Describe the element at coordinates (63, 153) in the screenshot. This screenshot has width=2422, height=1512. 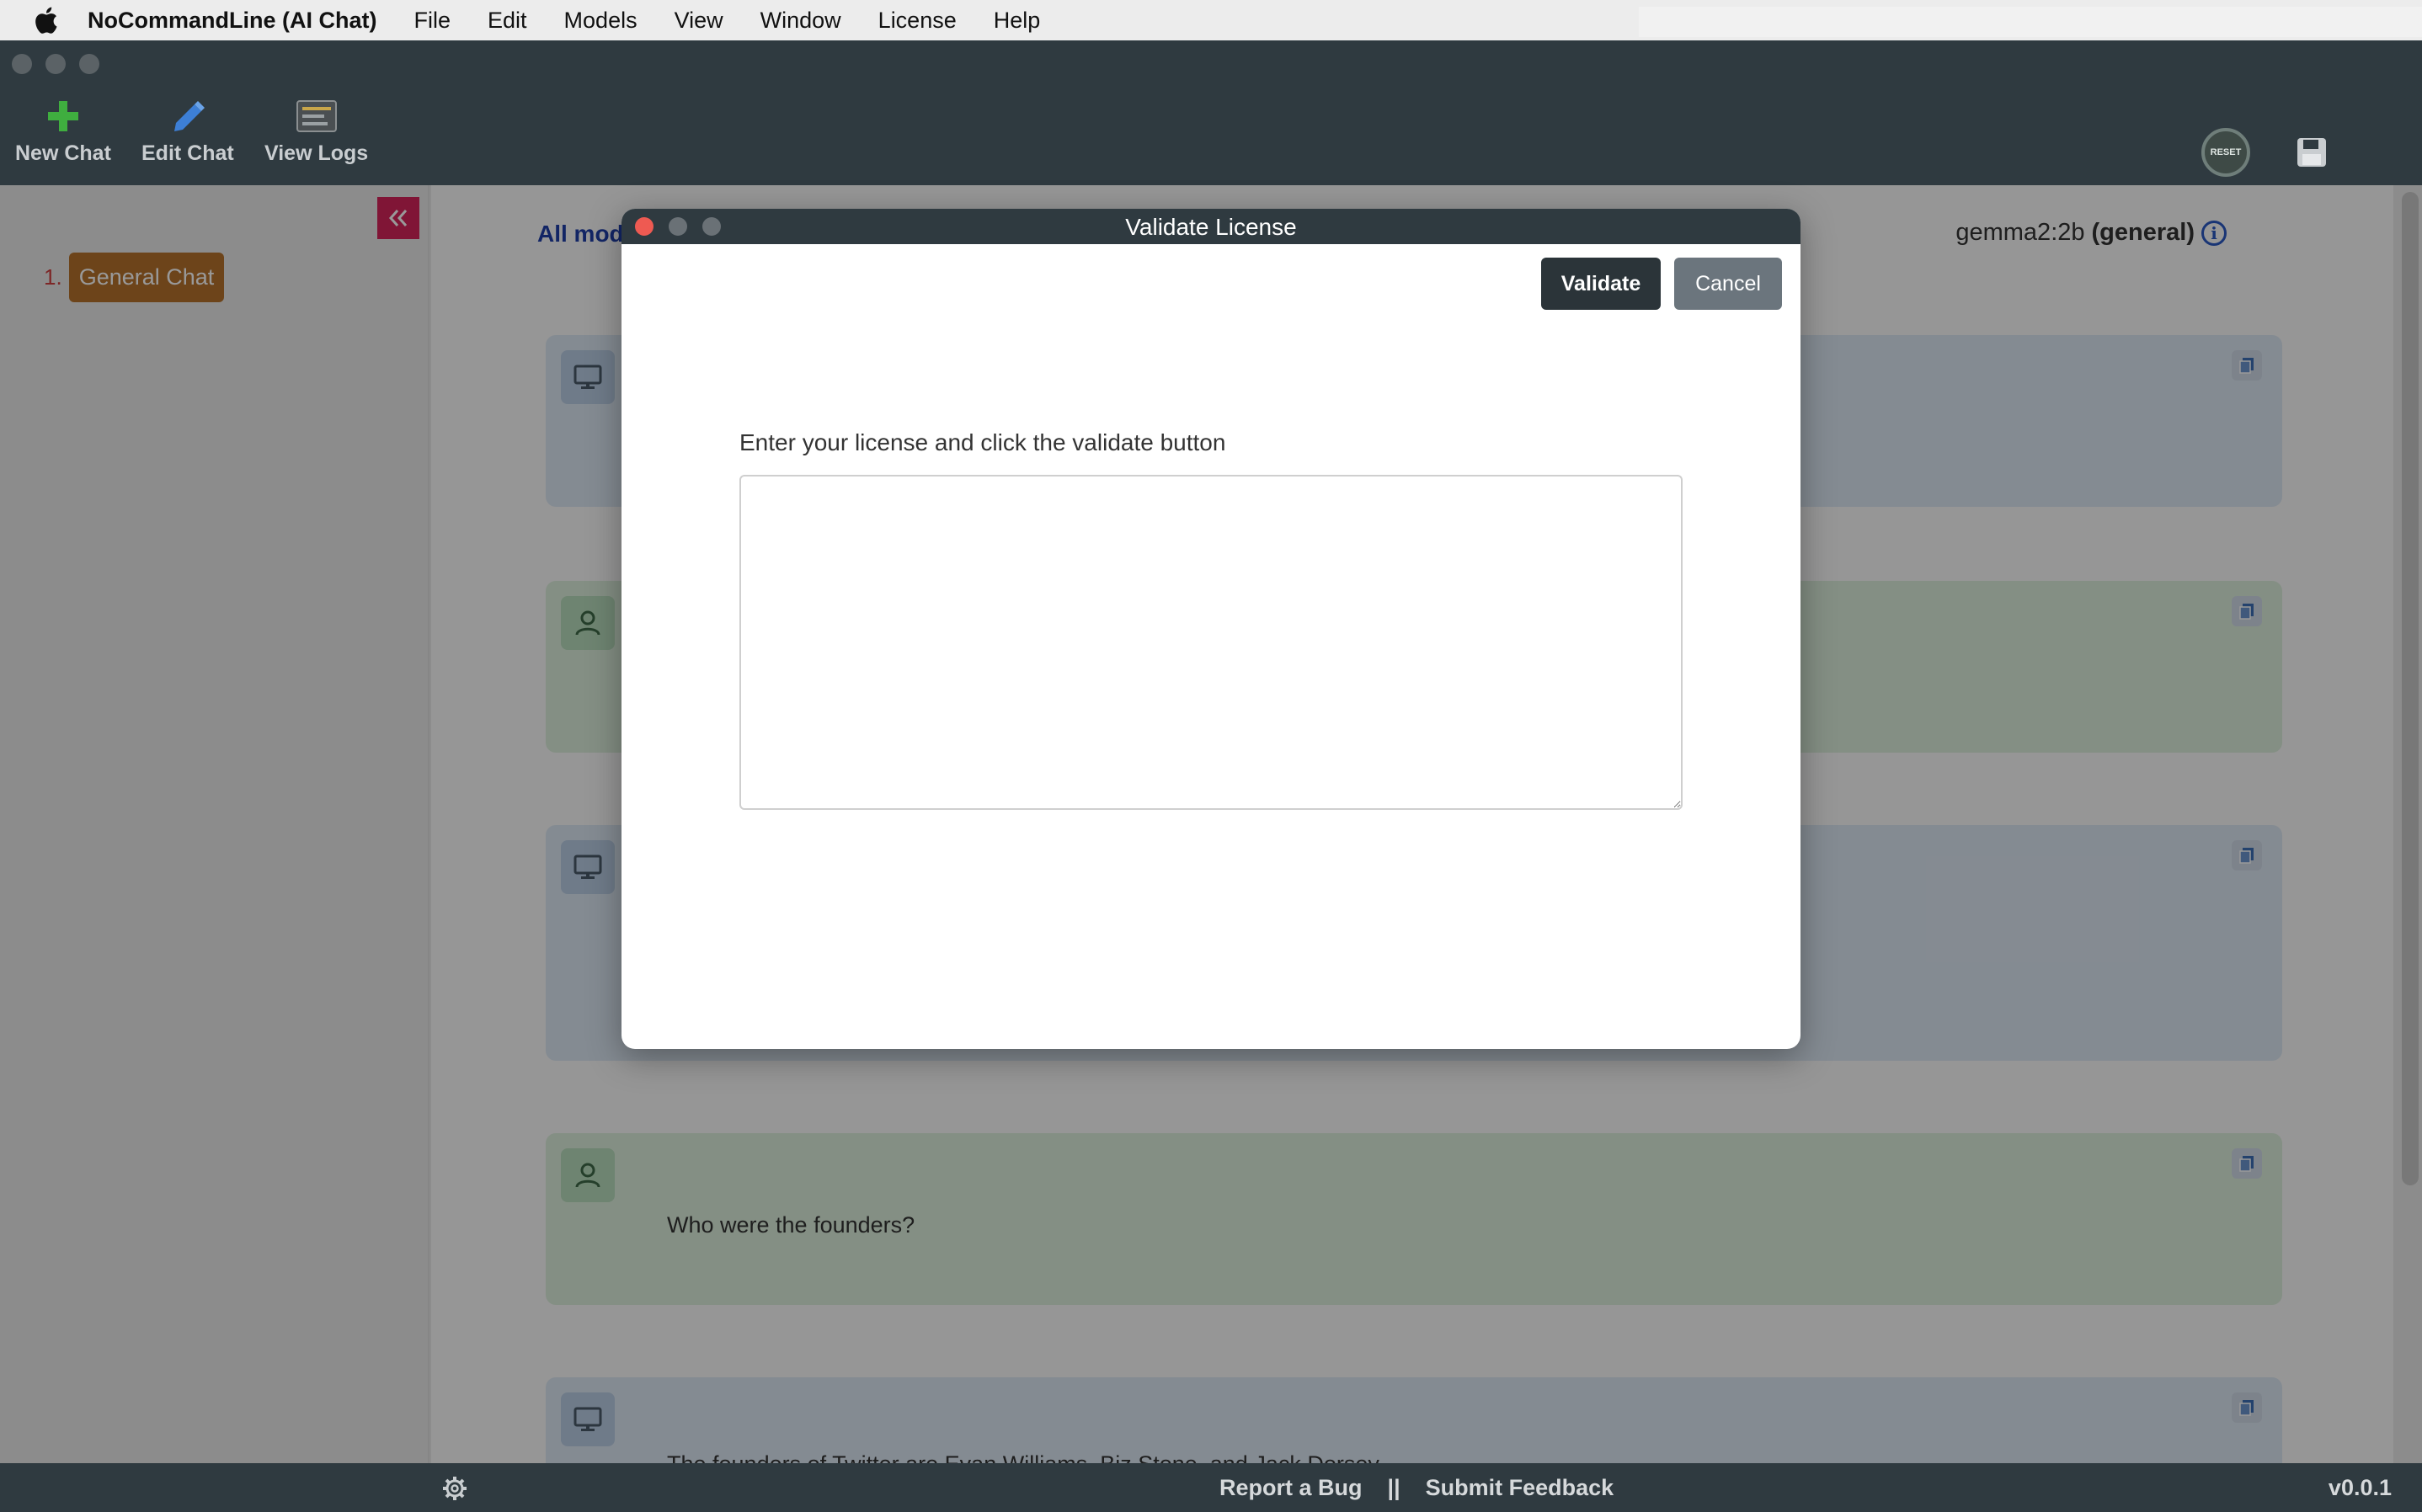
I see `new-chat-label: New Chat` at that location.